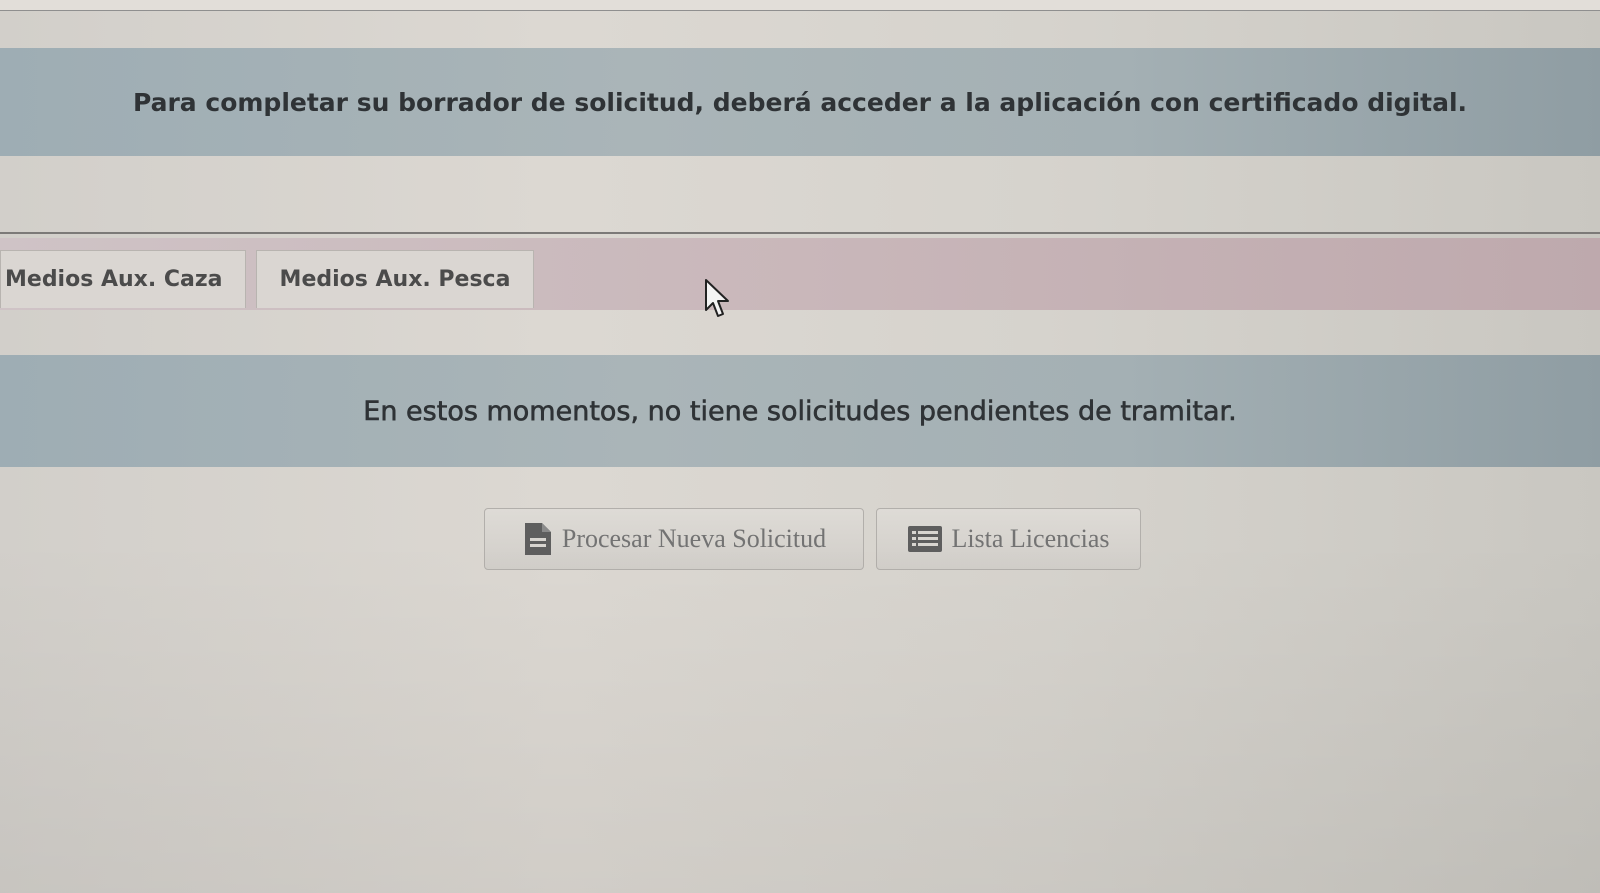 Image resolution: width=1600 pixels, height=893 pixels. I want to click on tab-label: Medios Aux. Pesca, so click(395, 279).